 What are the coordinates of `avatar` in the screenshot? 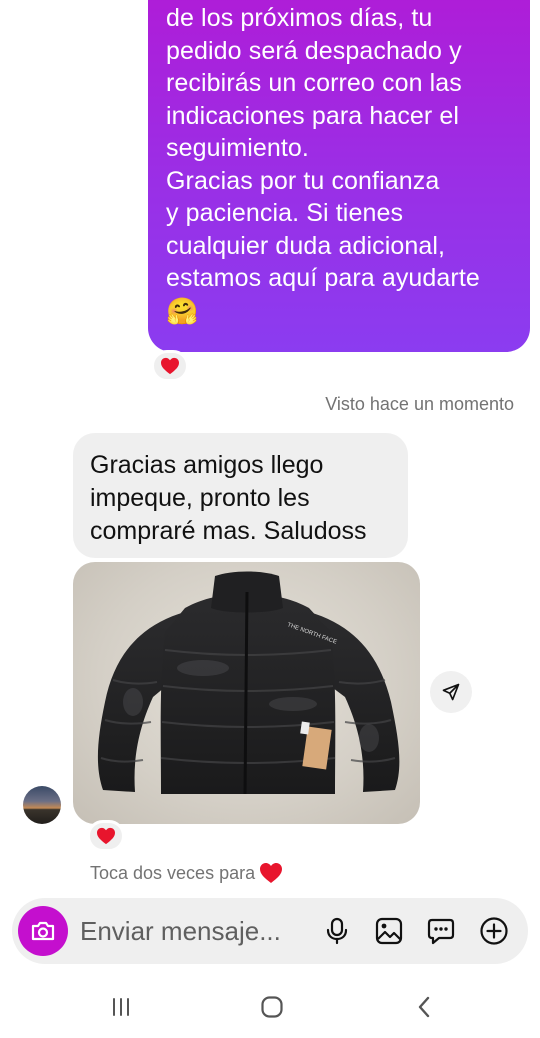 It's located at (42, 805).